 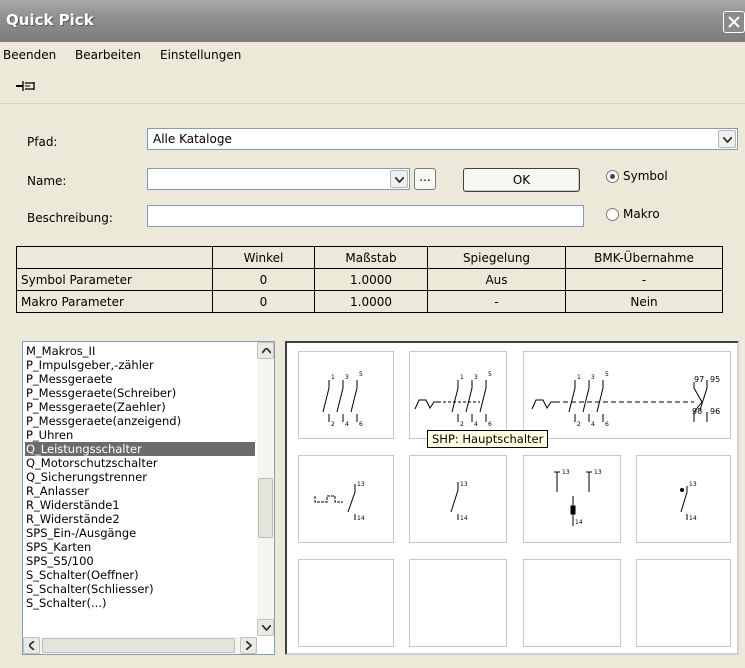 What do you see at coordinates (140, 589) in the screenshot?
I see `list-item: S_Schalter(Schliesser)` at bounding box center [140, 589].